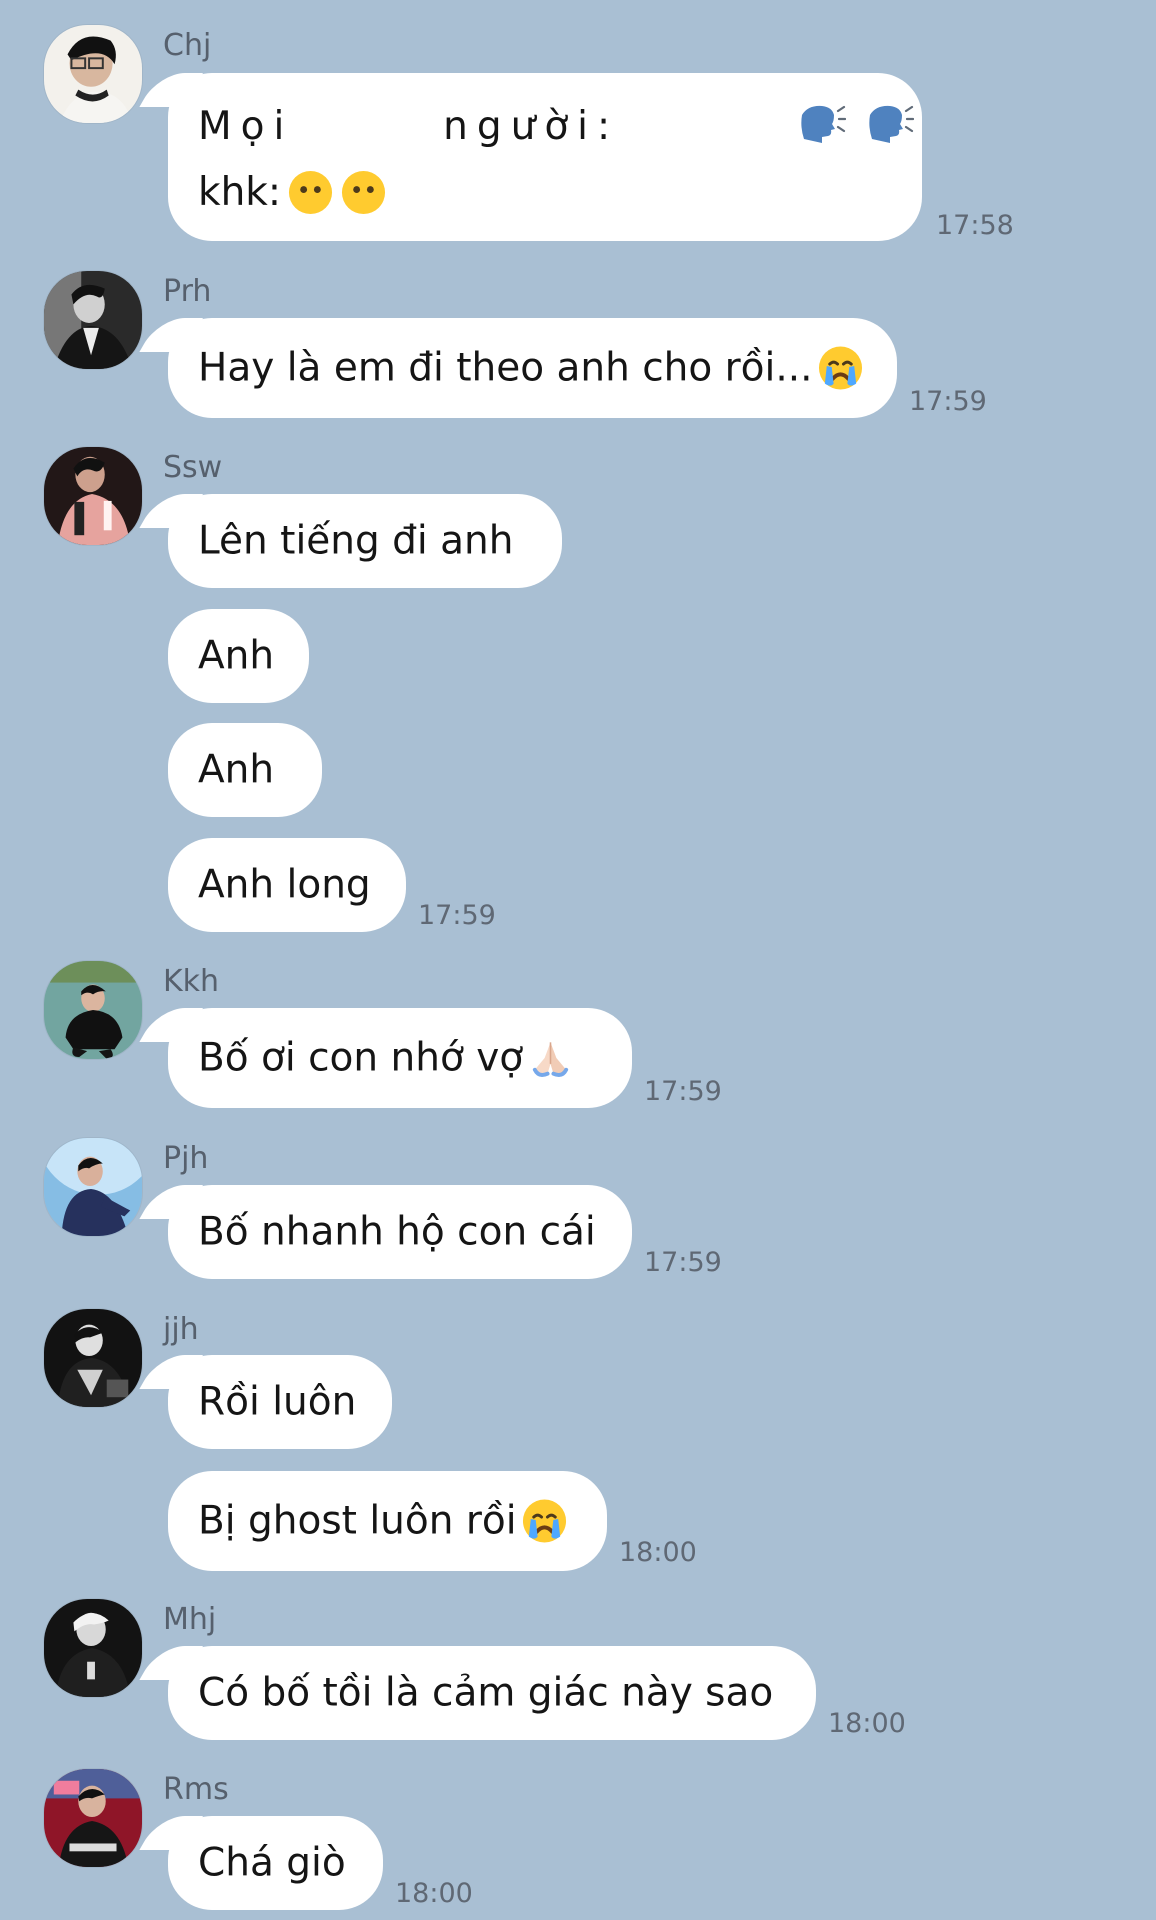  I want to click on message-bubble: Chá giò, so click(275, 1863).